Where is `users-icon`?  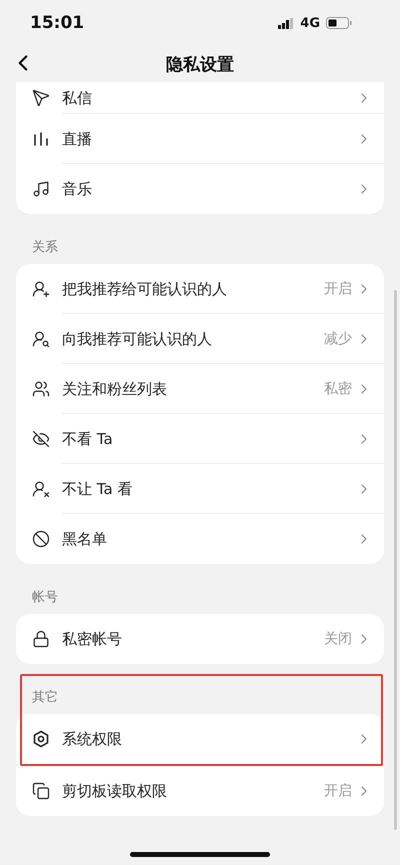 users-icon is located at coordinates (41, 389).